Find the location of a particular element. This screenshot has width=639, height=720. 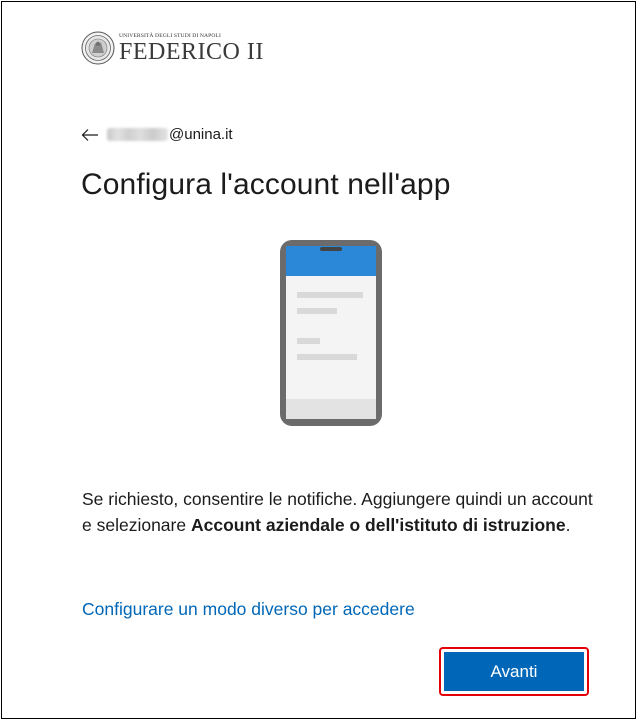

next-button: Avanti is located at coordinates (514, 671).